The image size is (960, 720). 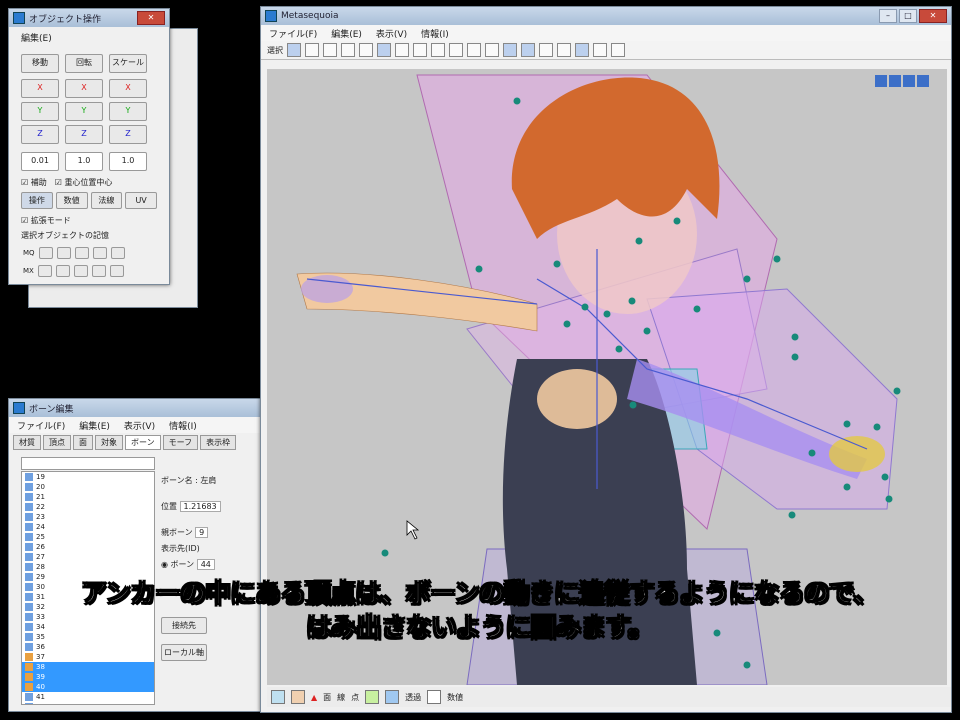 I want to click on rotate-x-button: X, so click(x=84, y=88).